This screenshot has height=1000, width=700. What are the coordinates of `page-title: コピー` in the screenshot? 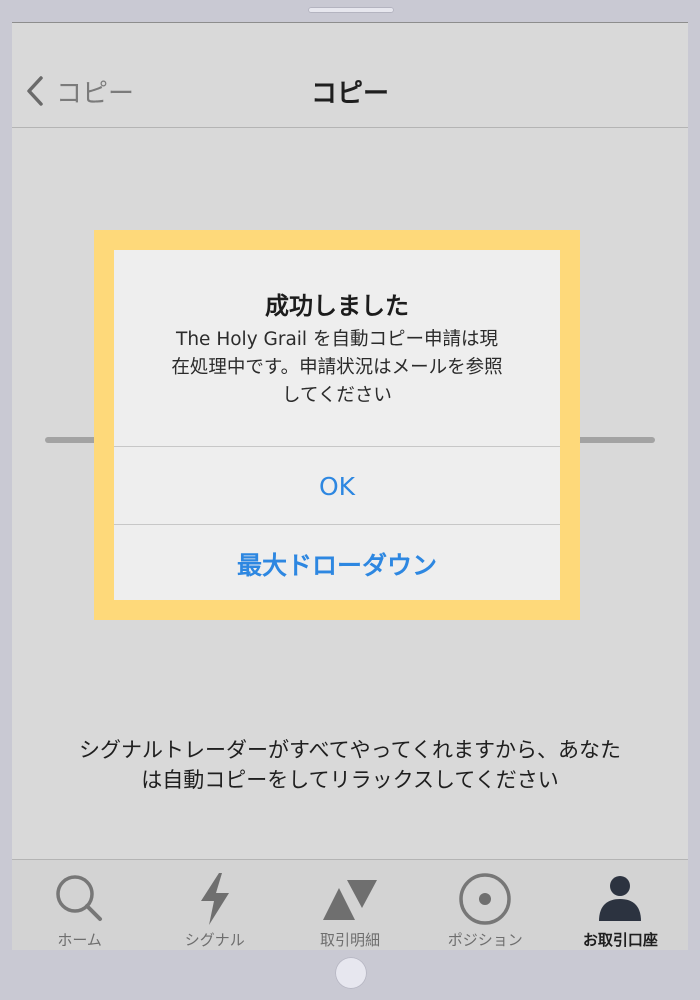 It's located at (349, 94).